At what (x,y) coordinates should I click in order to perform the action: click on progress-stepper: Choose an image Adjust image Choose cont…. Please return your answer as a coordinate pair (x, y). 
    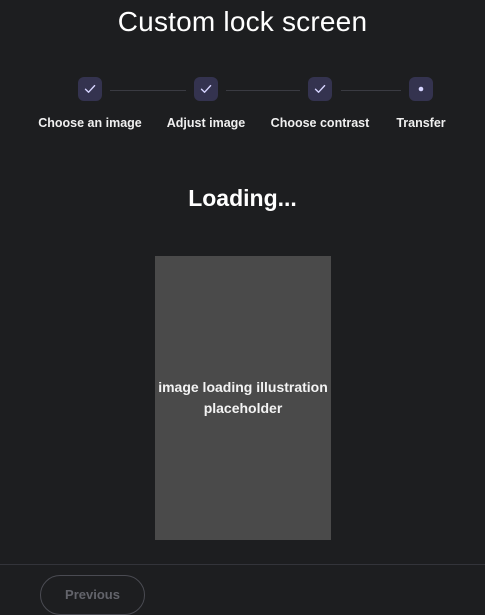
    Looking at the image, I should click on (242, 107).